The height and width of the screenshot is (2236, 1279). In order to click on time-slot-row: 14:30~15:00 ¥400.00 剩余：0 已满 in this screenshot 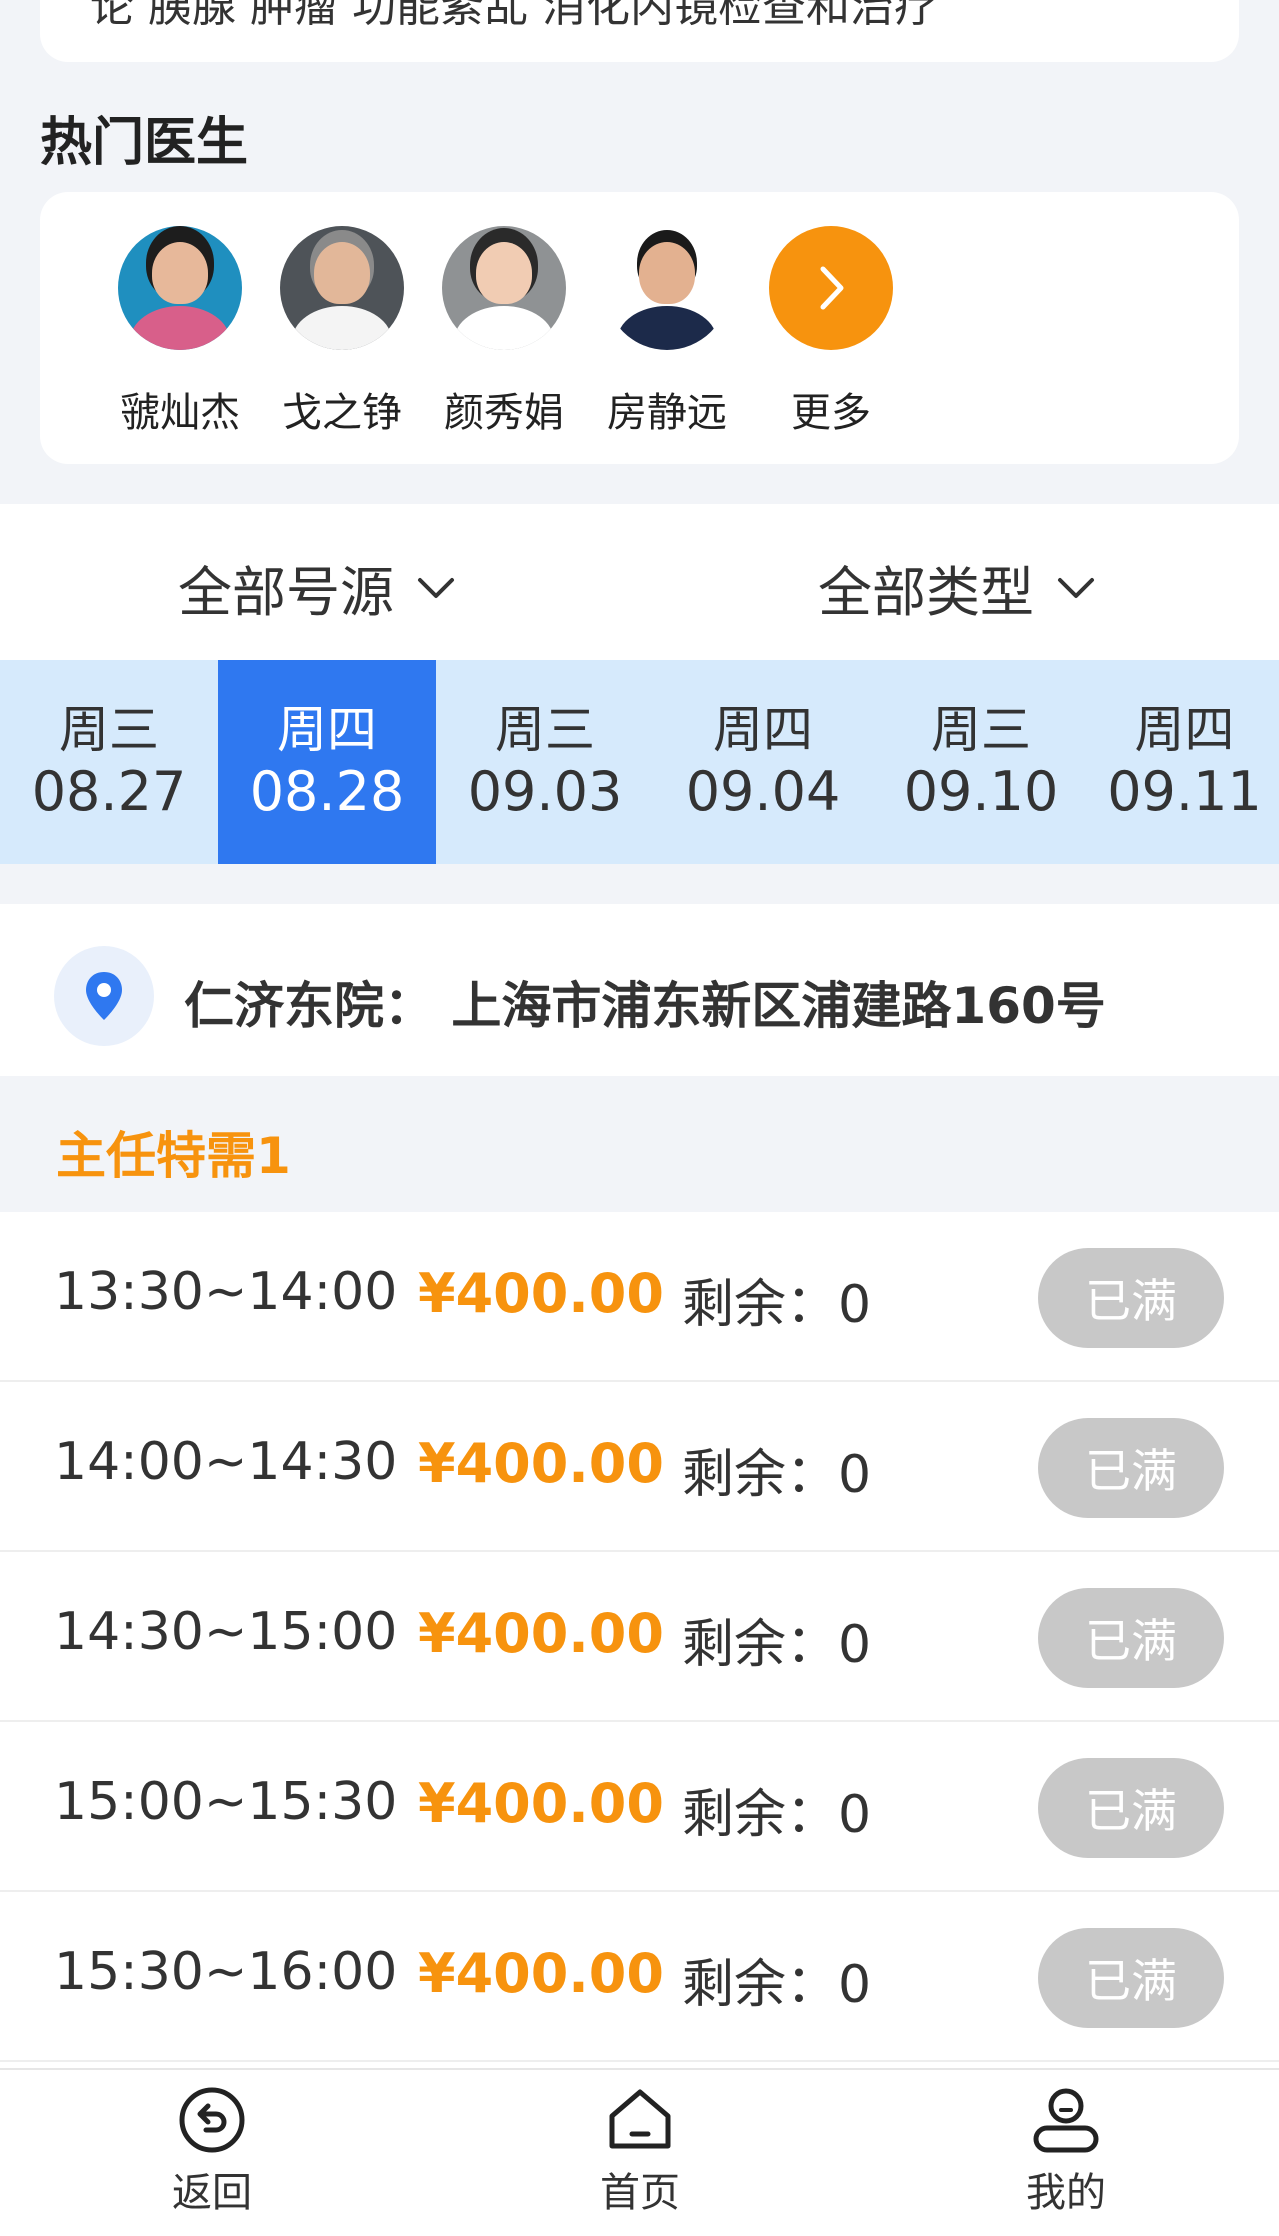, I will do `click(639, 1637)`.